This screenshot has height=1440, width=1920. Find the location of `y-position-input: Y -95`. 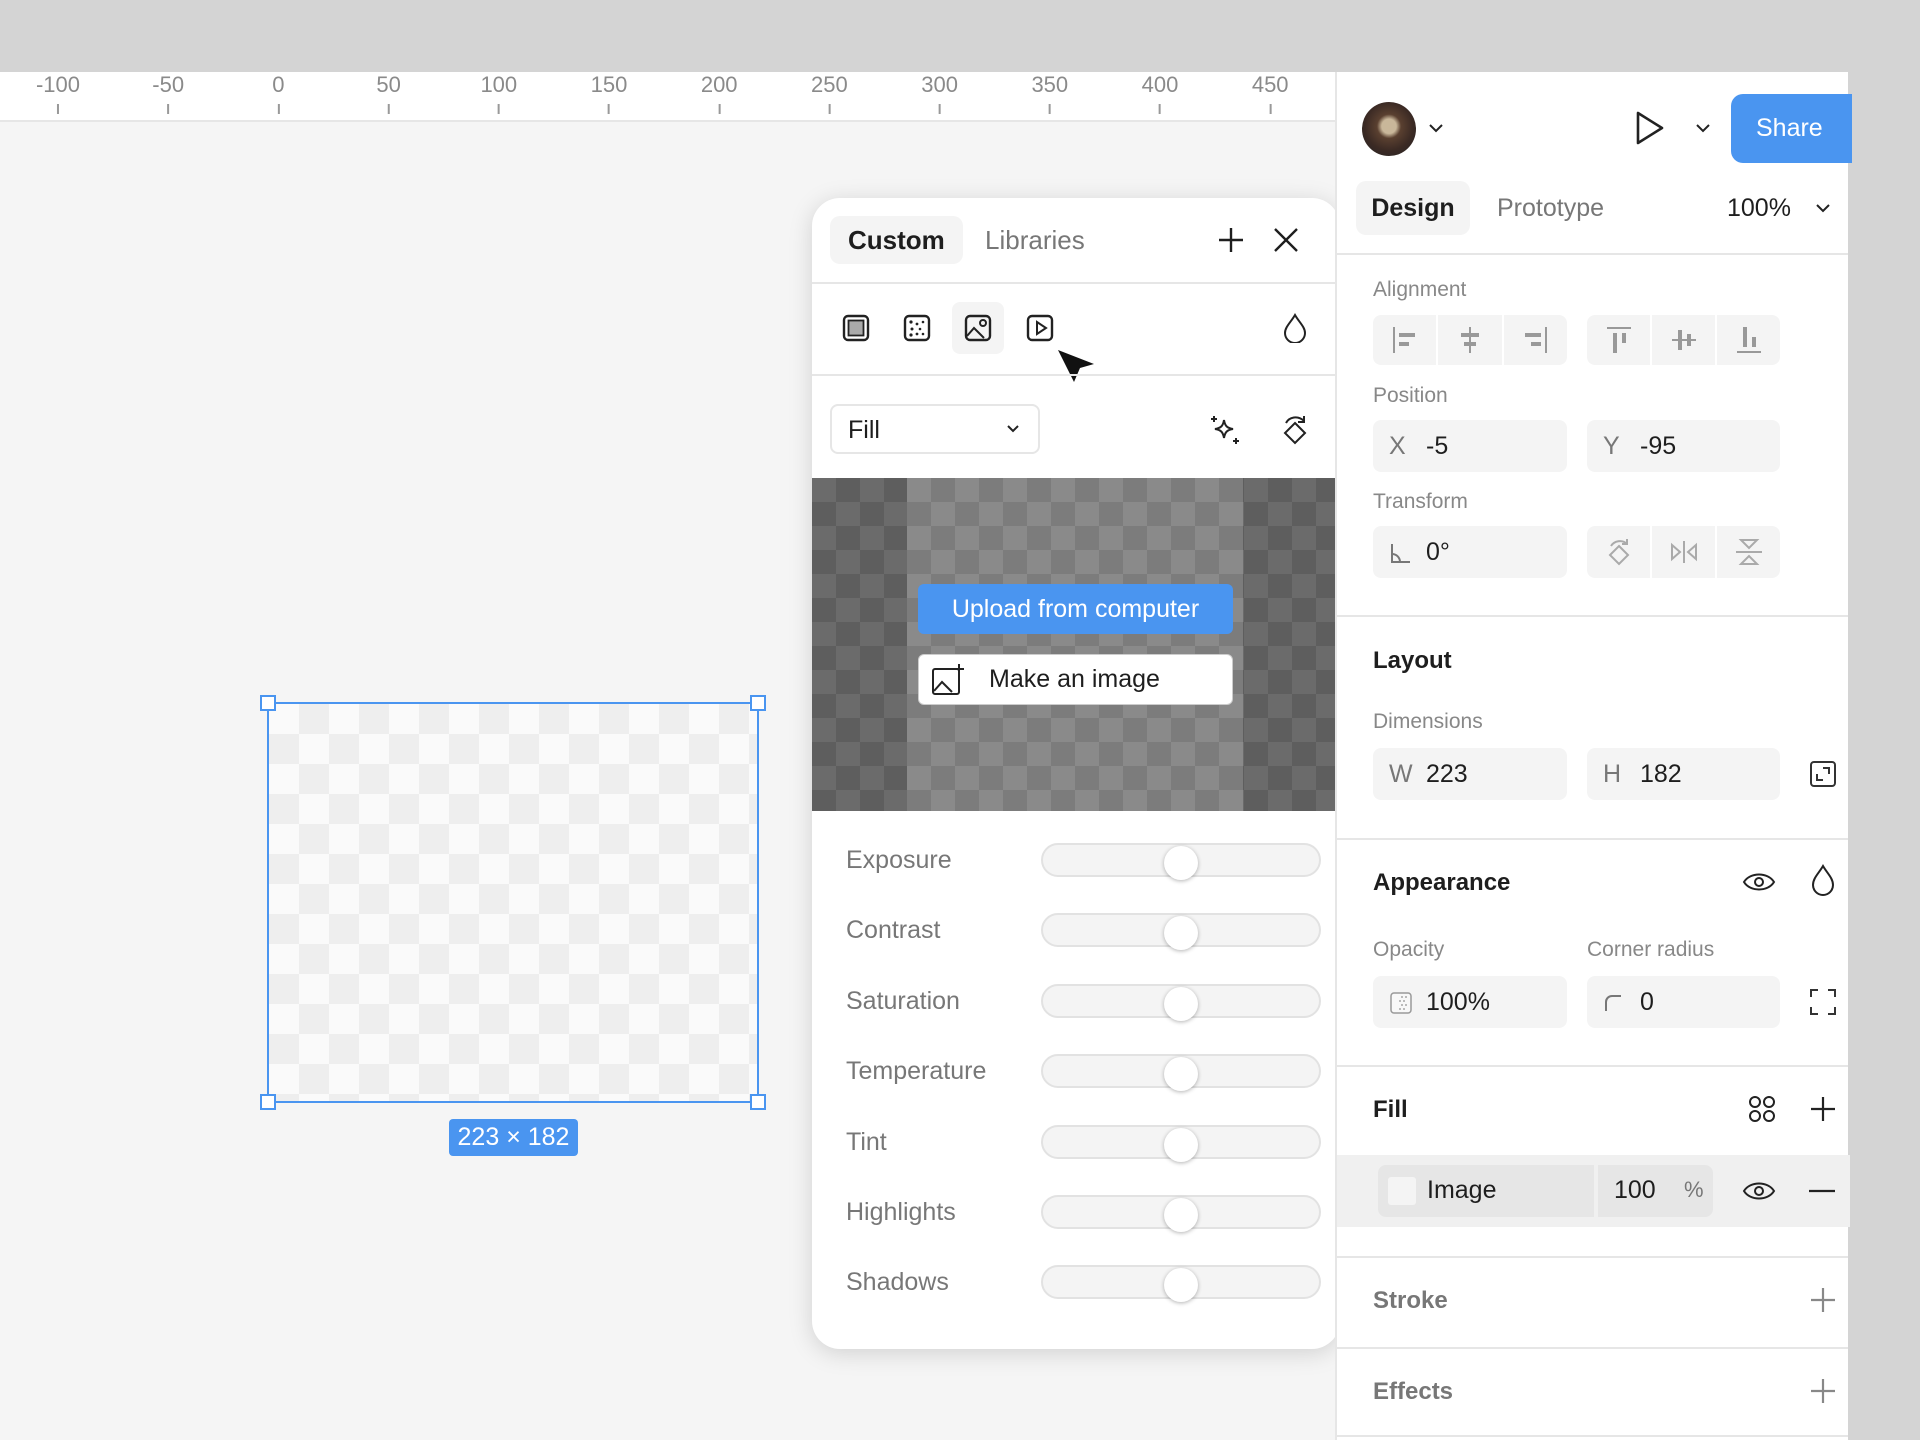

y-position-input: Y -95 is located at coordinates (1683, 446).